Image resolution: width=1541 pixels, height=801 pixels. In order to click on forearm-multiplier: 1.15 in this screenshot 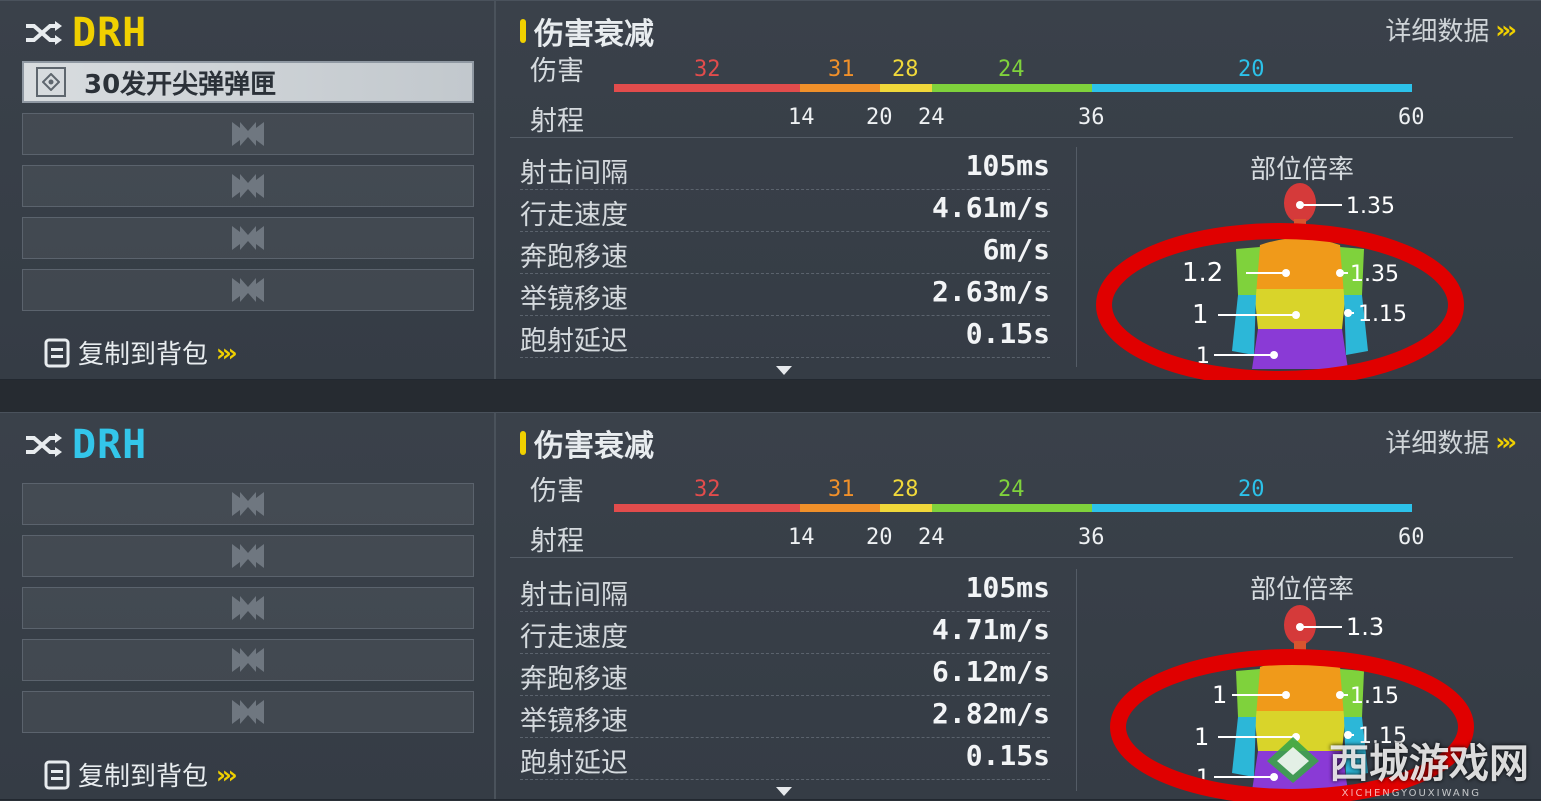, I will do `click(1382, 314)`.